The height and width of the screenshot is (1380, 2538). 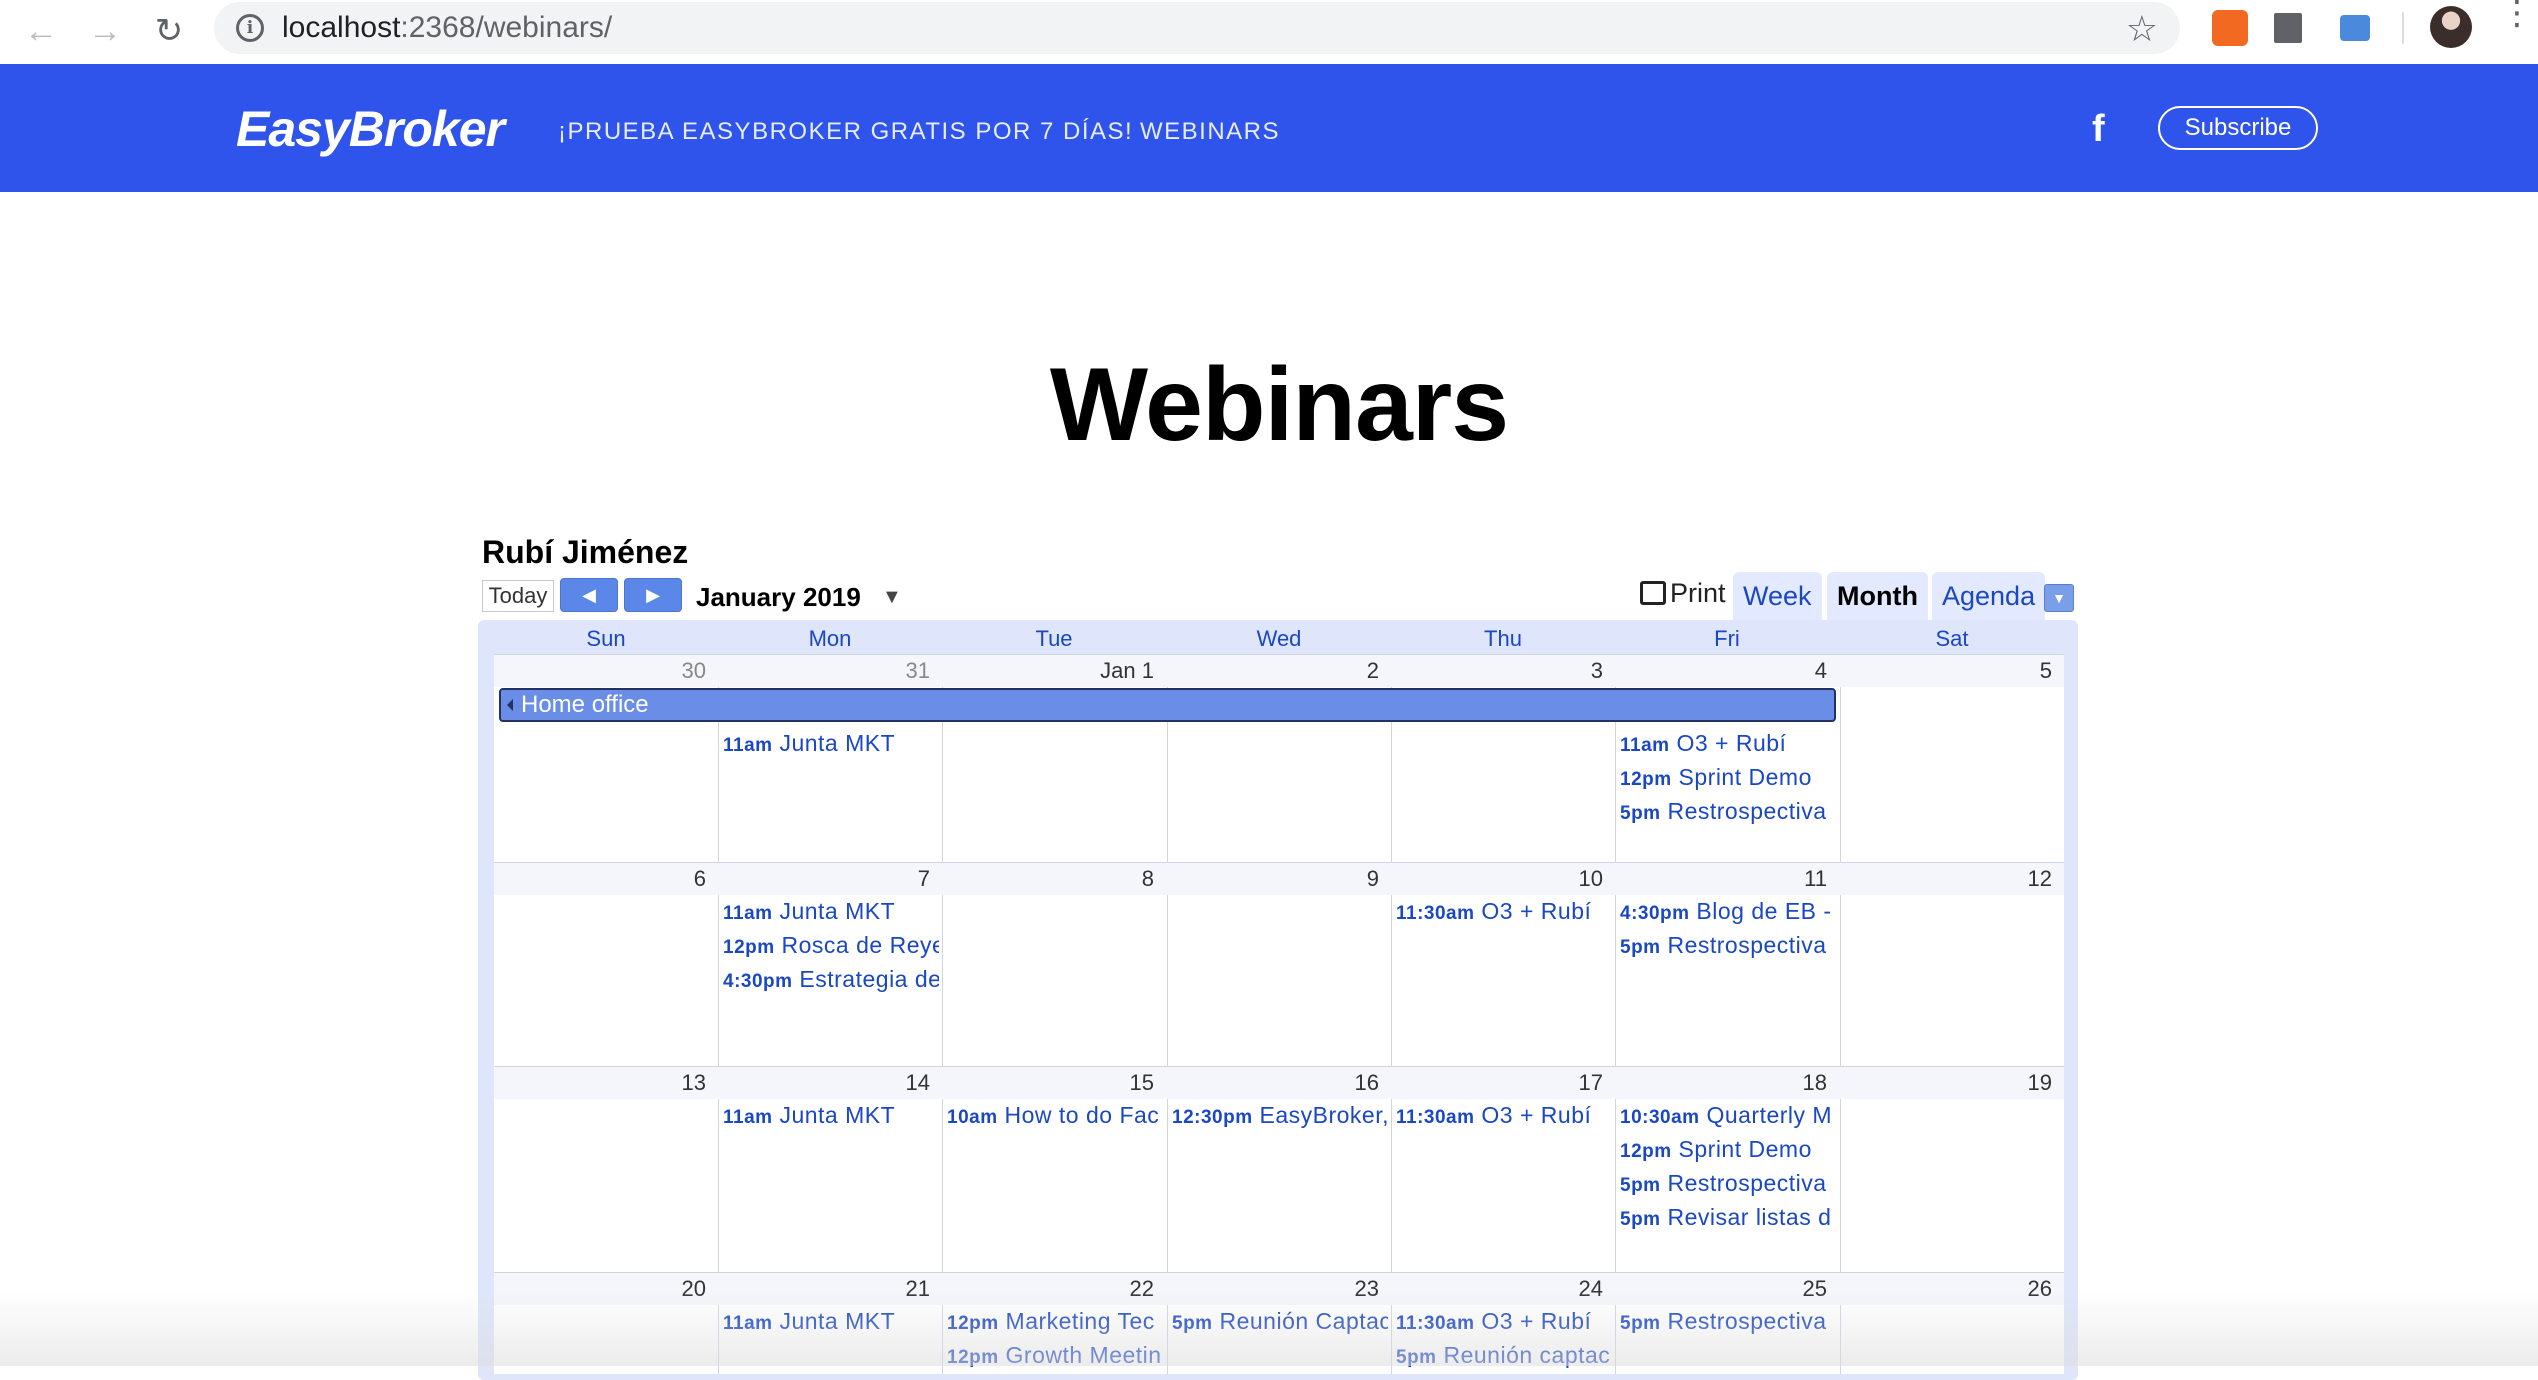 I want to click on event-title: Marketing Tec, so click(x=1080, y=1321).